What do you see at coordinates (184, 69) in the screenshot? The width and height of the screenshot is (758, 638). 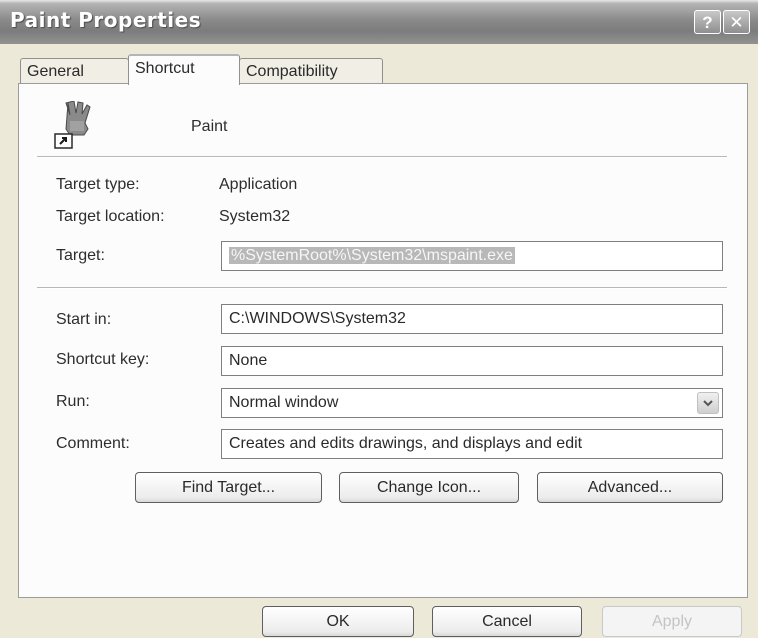 I see `tab-shortcut: Shortcut` at bounding box center [184, 69].